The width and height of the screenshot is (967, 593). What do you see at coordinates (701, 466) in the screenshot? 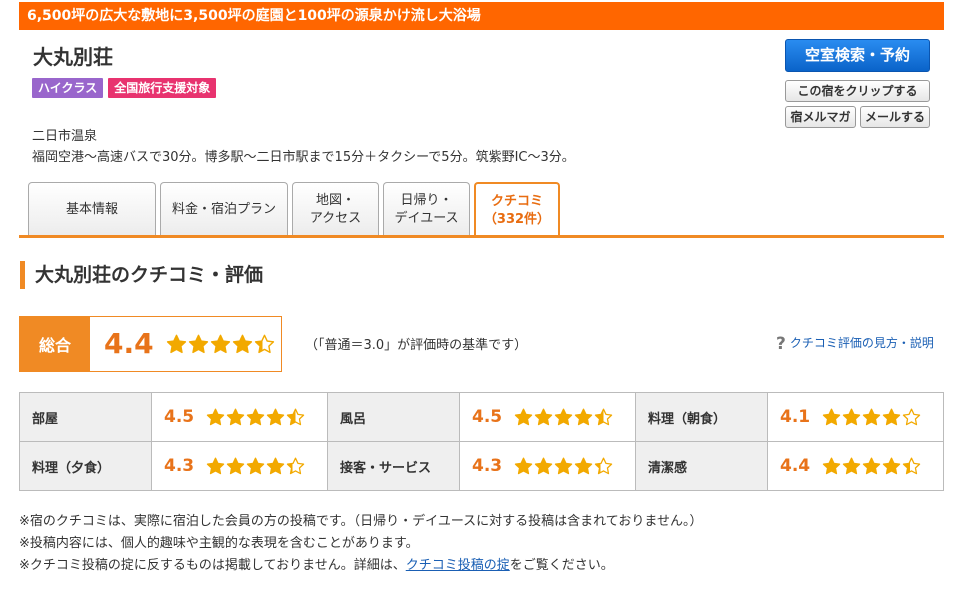
I see `category-name: 清潔感` at bounding box center [701, 466].